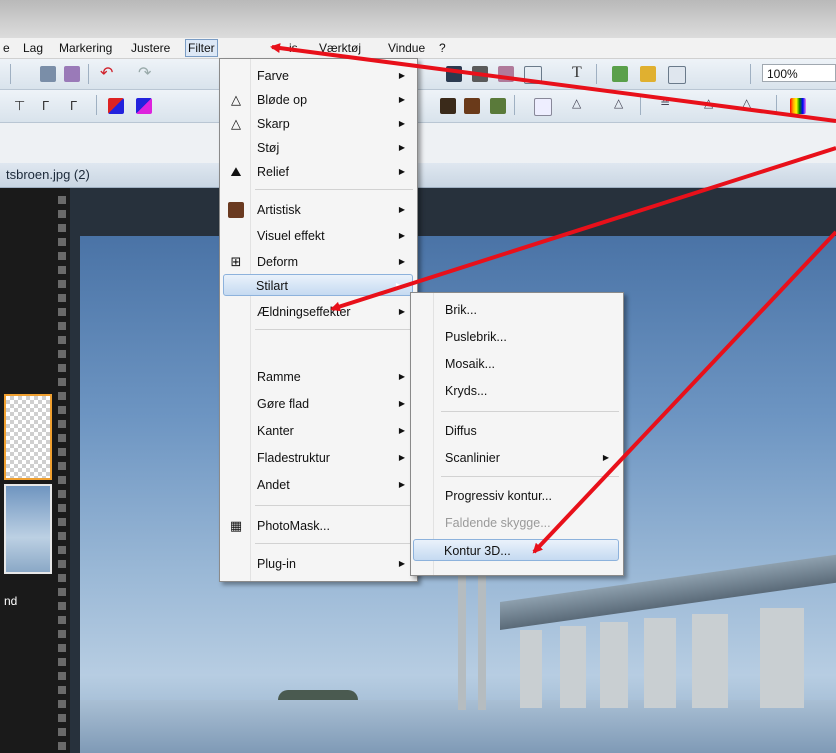 The height and width of the screenshot is (753, 836). I want to click on menu-item-fladestruktur: Fladestruktur ▶, so click(318, 458).